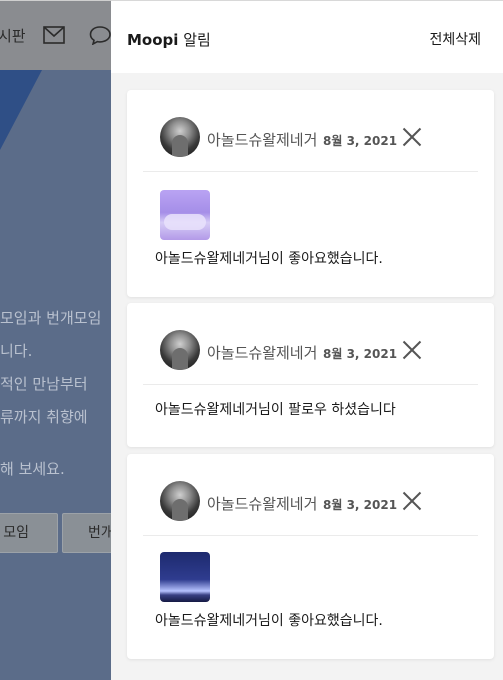 The height and width of the screenshot is (680, 503). What do you see at coordinates (32, 469) in the screenshot?
I see `background-line: 해 보세요.` at bounding box center [32, 469].